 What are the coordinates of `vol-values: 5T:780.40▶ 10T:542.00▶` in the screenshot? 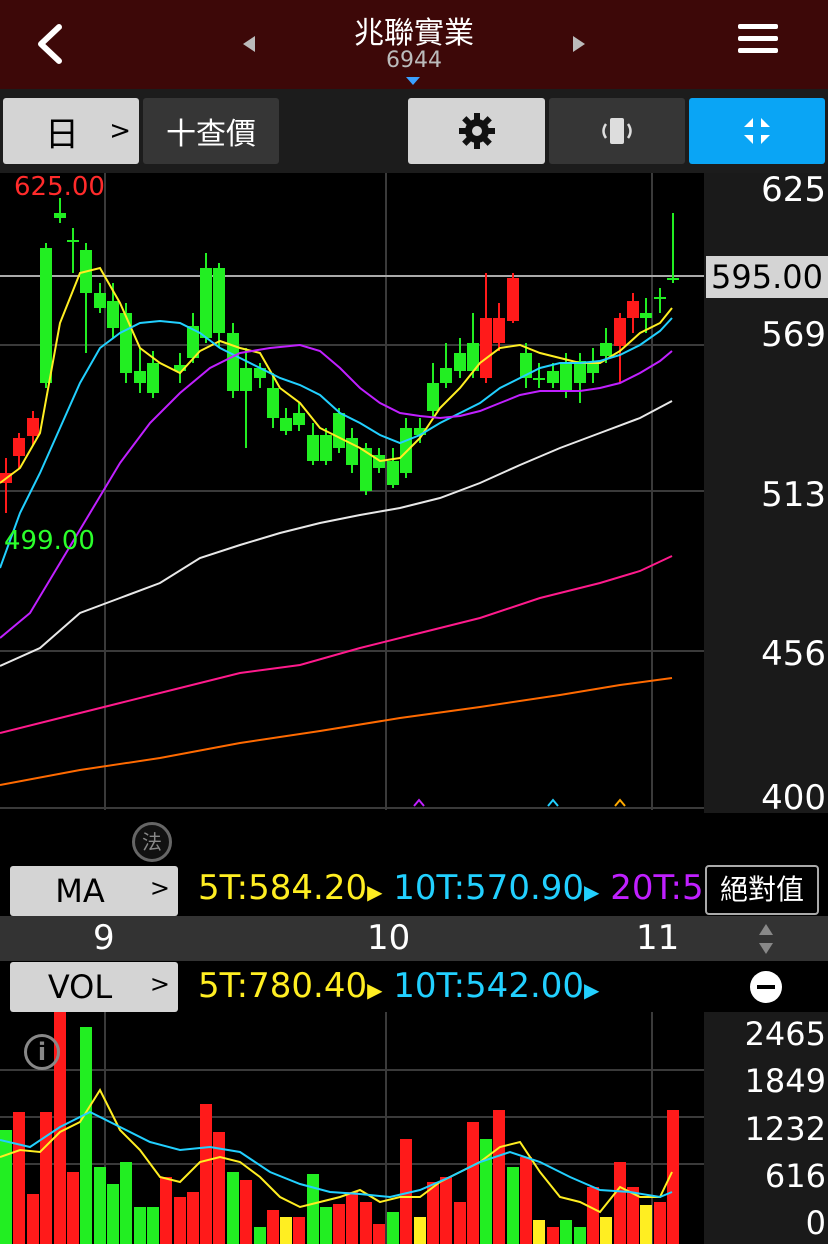 It's located at (399, 986).